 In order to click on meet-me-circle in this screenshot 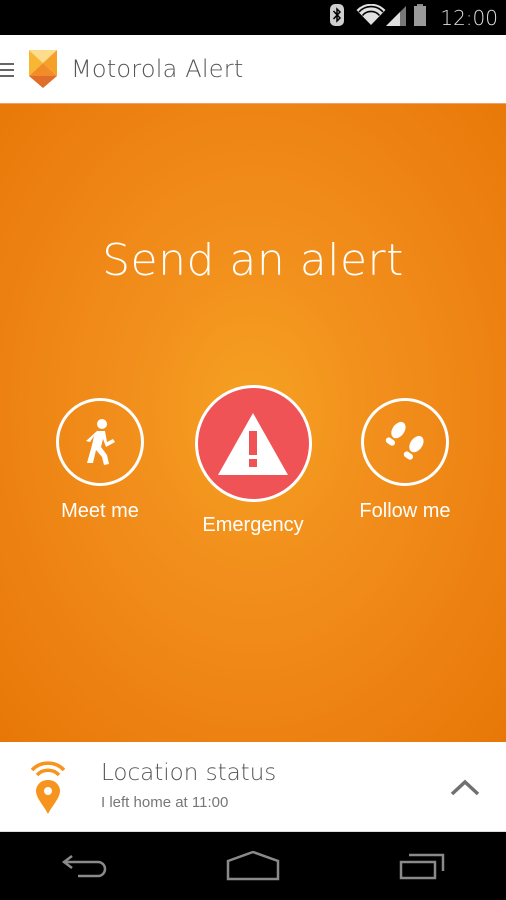, I will do `click(100, 442)`.